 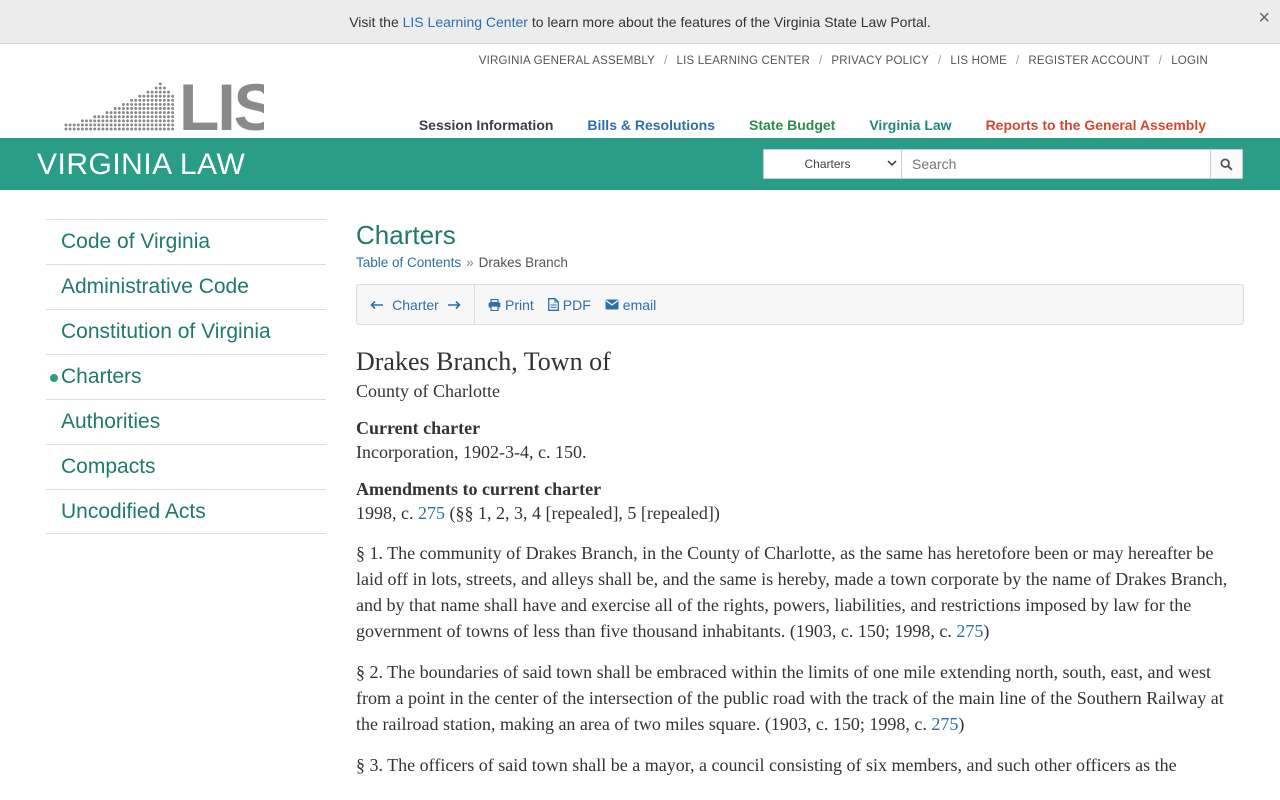 I want to click on page-title: Charters, so click(x=406, y=235).